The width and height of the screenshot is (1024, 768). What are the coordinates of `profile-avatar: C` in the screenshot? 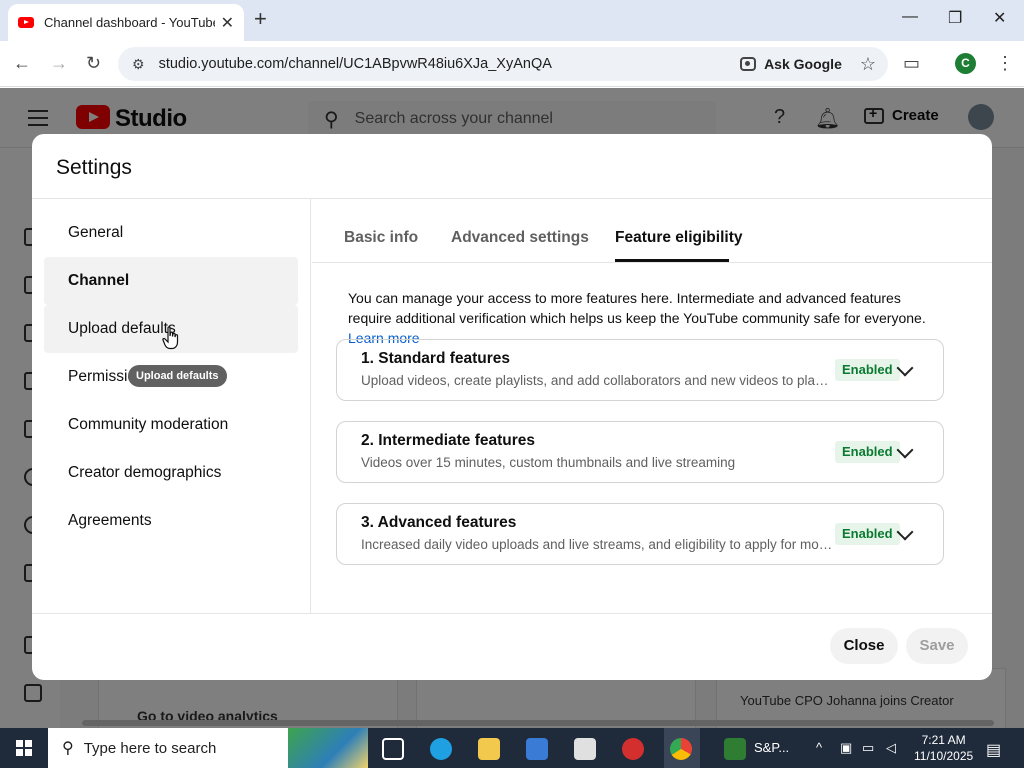 It's located at (965, 63).